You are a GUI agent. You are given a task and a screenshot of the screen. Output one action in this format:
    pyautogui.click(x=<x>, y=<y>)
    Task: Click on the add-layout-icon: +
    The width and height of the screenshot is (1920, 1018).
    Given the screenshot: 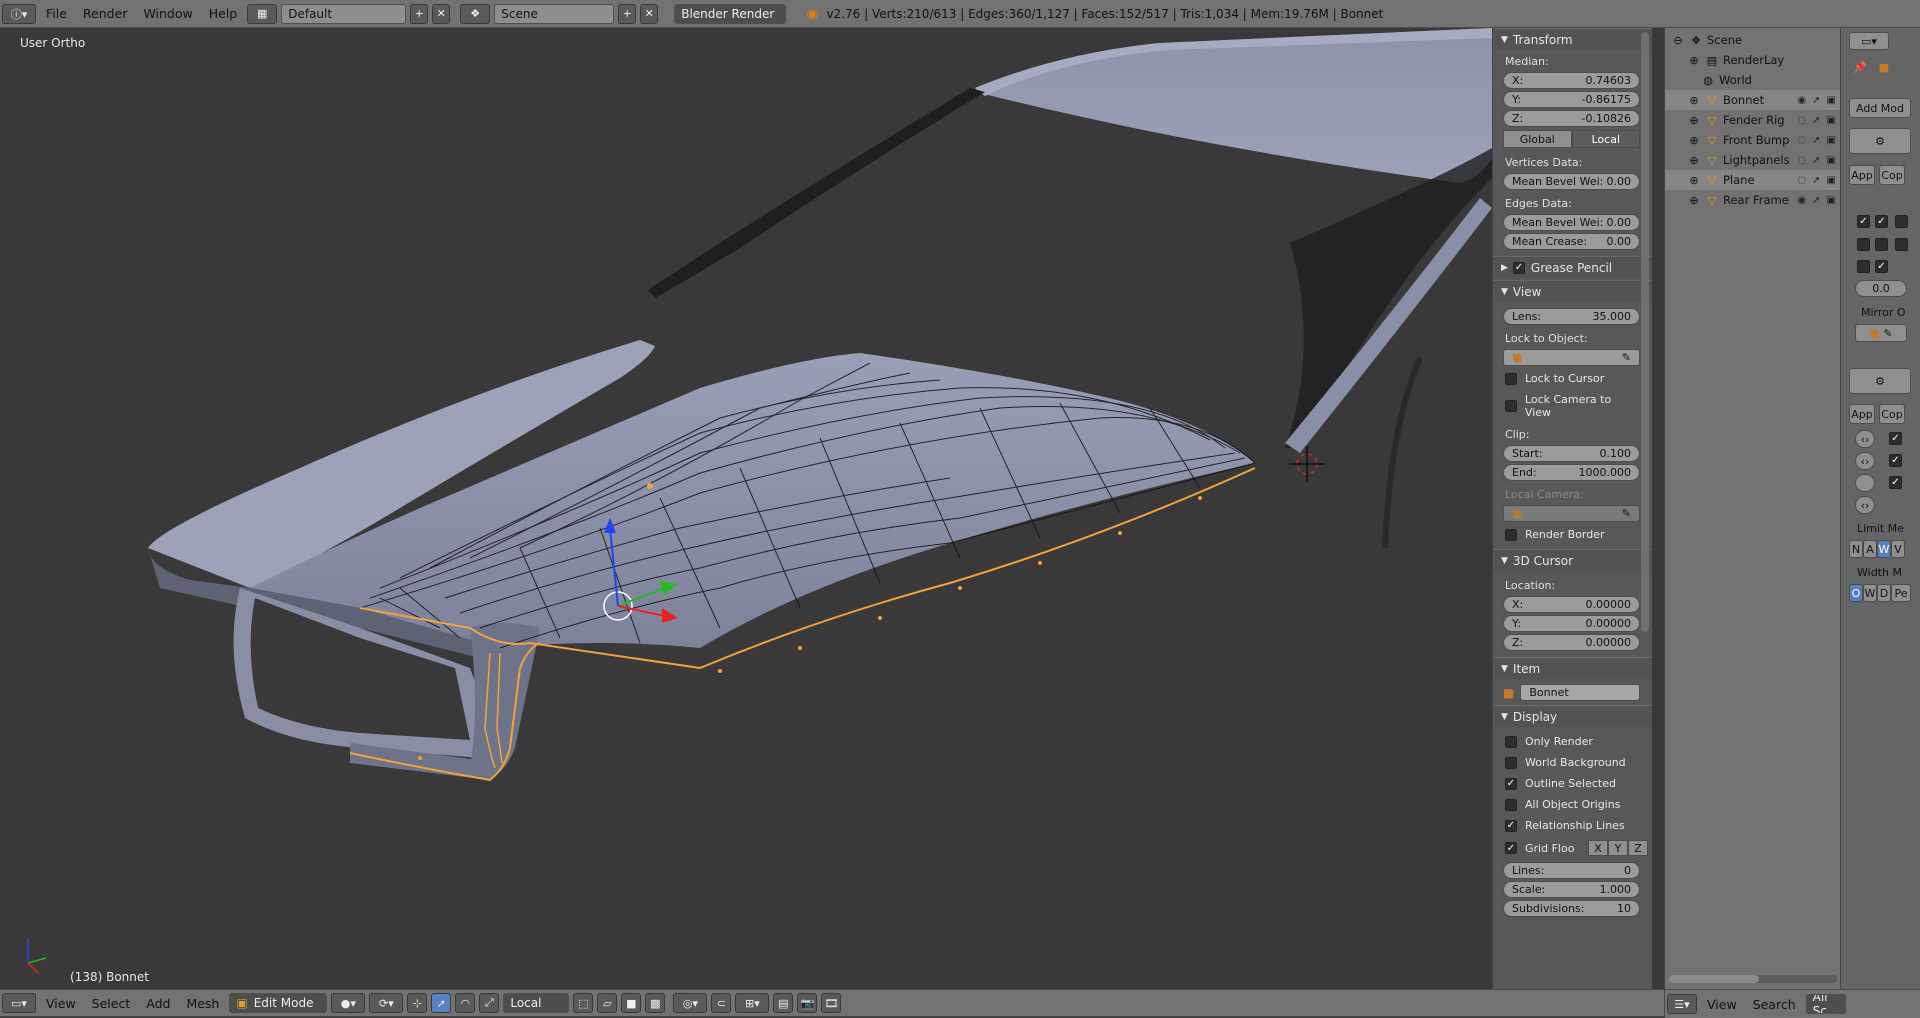 What is the action you would take?
    pyautogui.click(x=419, y=13)
    